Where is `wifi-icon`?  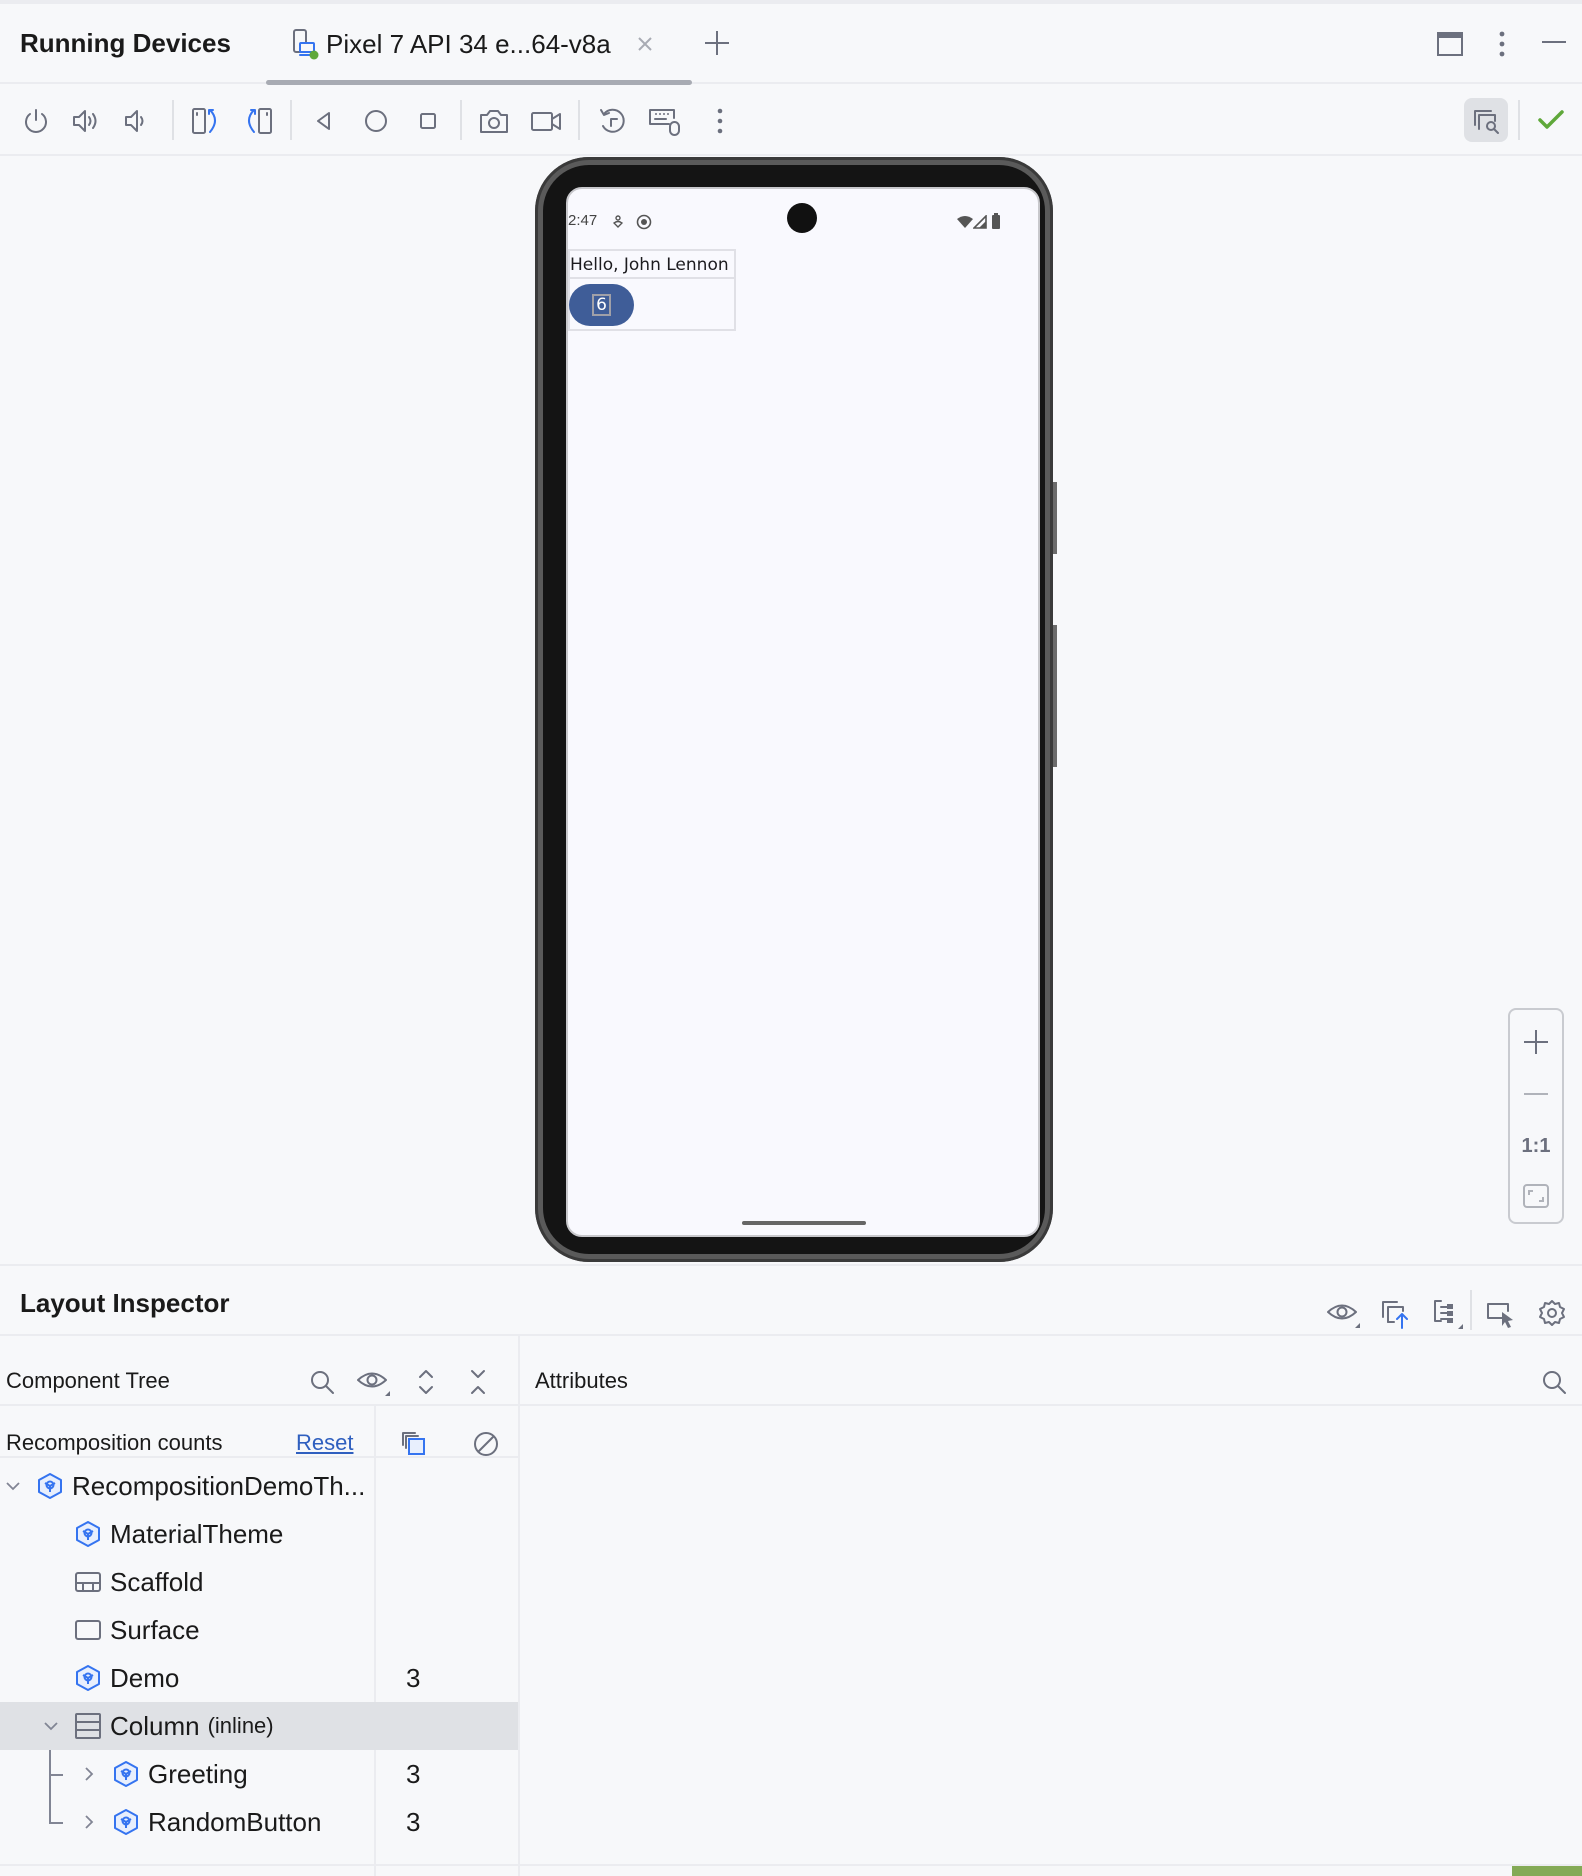 wifi-icon is located at coordinates (965, 222).